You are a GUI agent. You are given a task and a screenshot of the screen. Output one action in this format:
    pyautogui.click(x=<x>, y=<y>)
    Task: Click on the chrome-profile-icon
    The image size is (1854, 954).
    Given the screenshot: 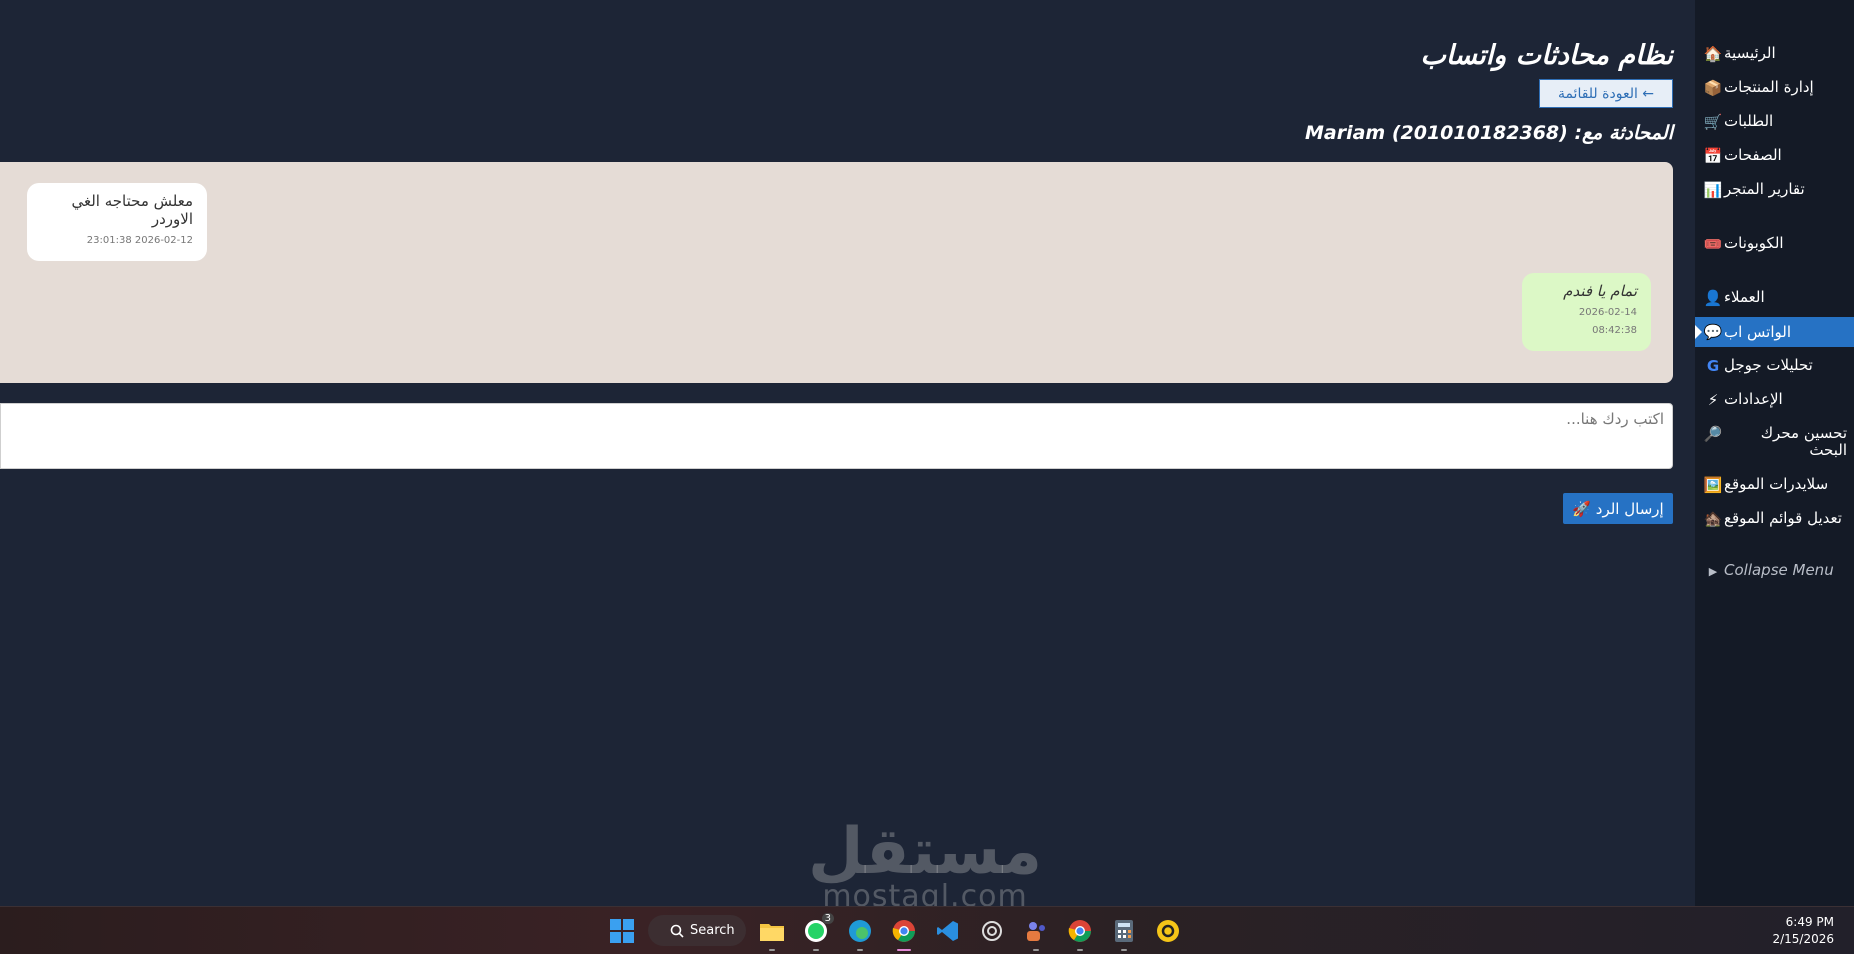 What is the action you would take?
    pyautogui.click(x=1080, y=933)
    